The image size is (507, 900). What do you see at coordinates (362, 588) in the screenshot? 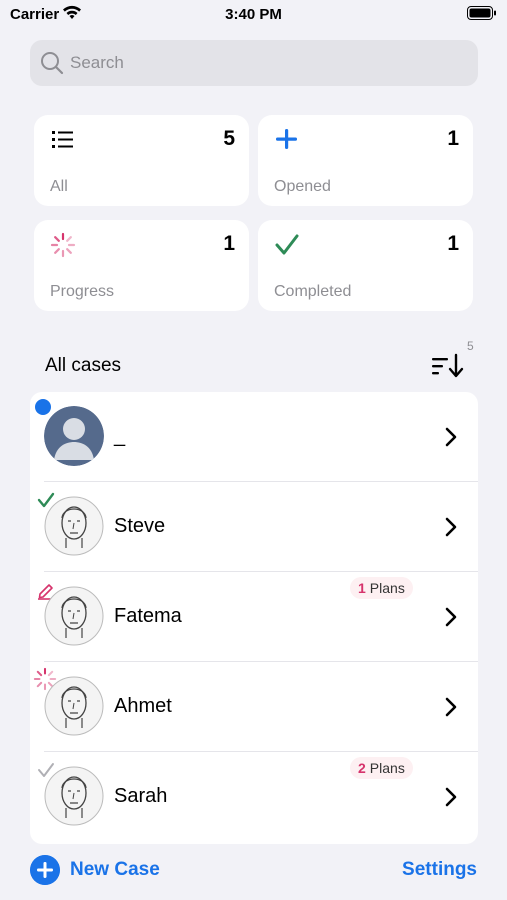
I see `plans-count: 1` at bounding box center [362, 588].